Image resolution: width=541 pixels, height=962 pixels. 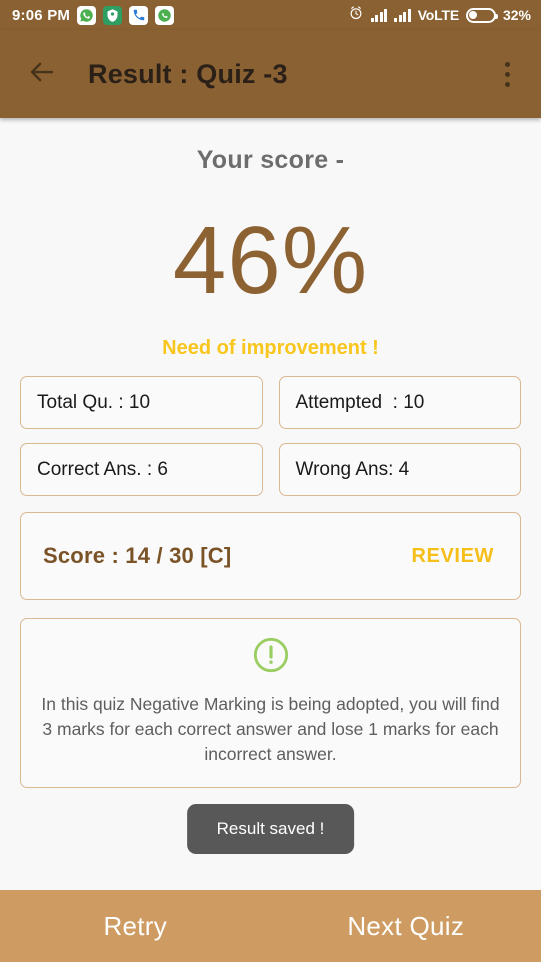 I want to click on battery-icon, so click(x=481, y=15).